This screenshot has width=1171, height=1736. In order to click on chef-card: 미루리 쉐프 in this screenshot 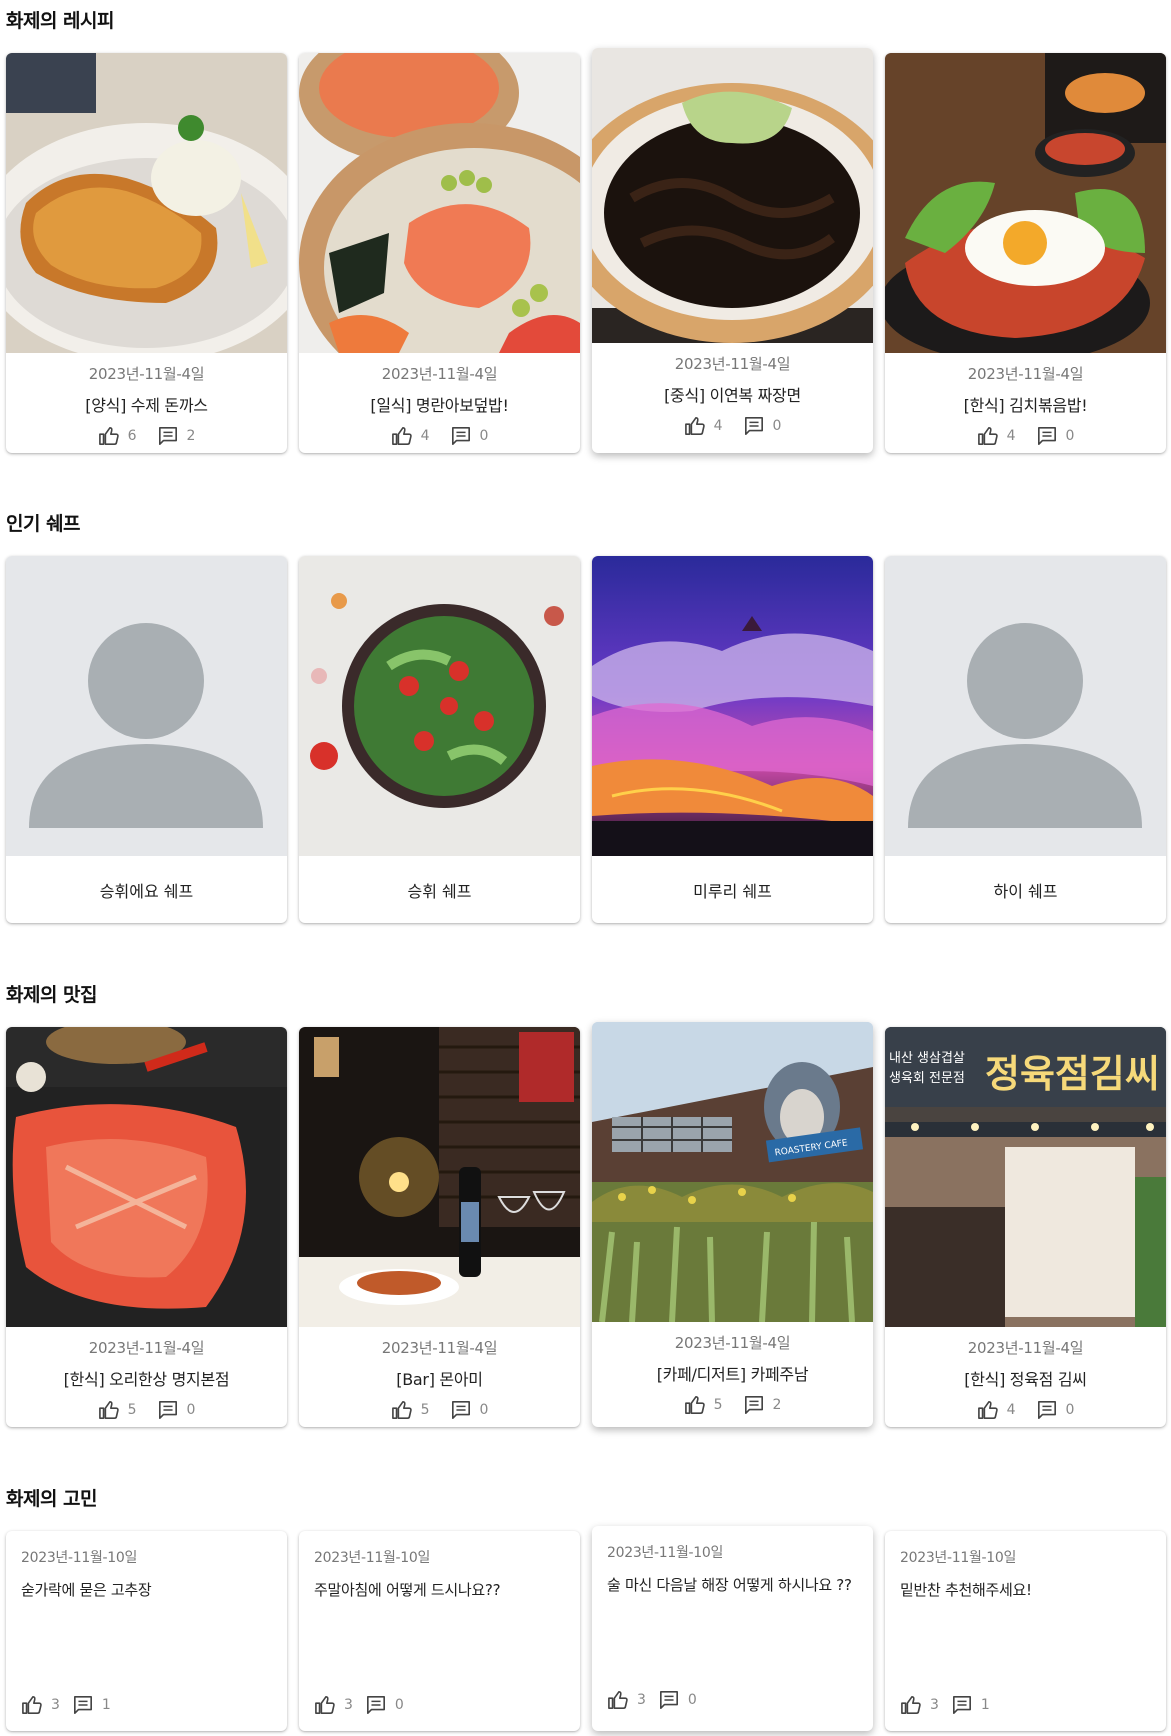, I will do `click(732, 739)`.